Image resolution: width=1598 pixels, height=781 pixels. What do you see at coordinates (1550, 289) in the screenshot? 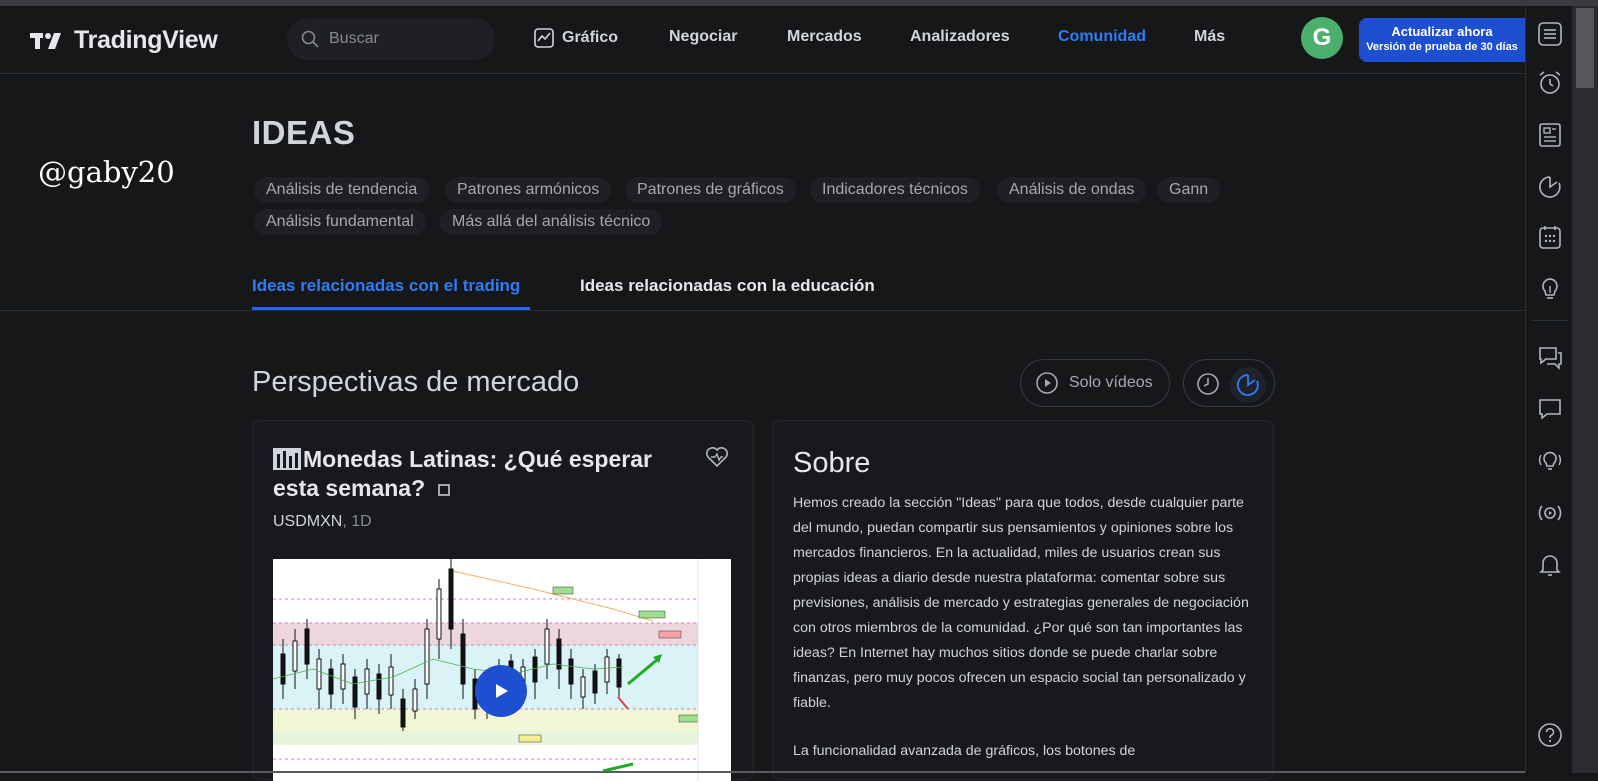
I see `lightbulb-icon` at bounding box center [1550, 289].